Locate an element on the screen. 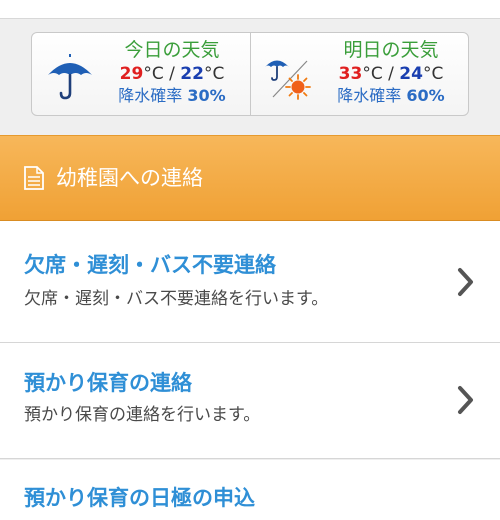 The height and width of the screenshot is (520, 500). today-low-unit: °C is located at coordinates (214, 74).